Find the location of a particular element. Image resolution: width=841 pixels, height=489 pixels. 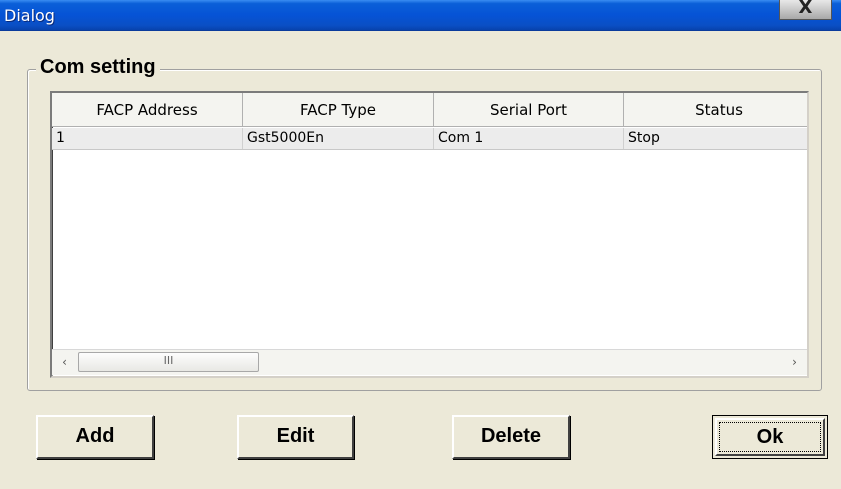

ok-button: Ok is located at coordinates (770, 437).